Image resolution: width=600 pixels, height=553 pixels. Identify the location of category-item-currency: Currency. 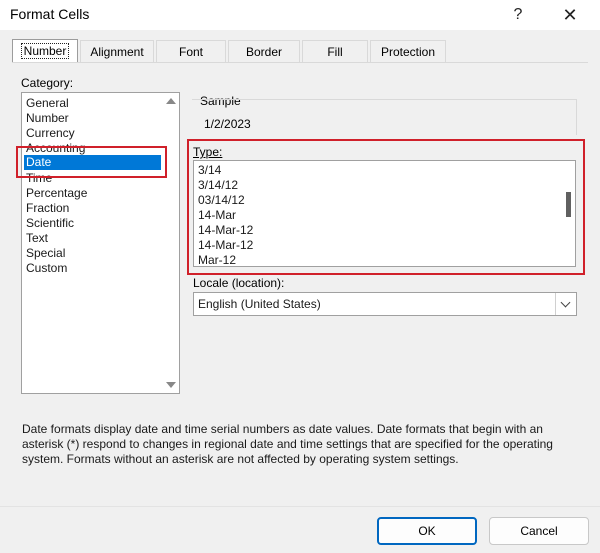
(50, 133).